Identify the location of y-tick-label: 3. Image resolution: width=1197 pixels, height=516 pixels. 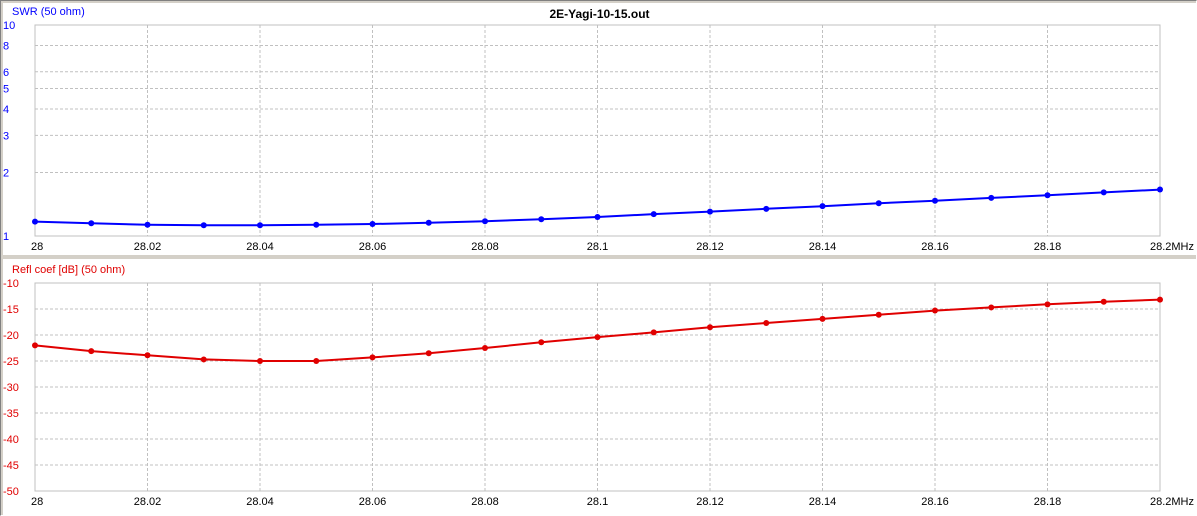
(6, 136).